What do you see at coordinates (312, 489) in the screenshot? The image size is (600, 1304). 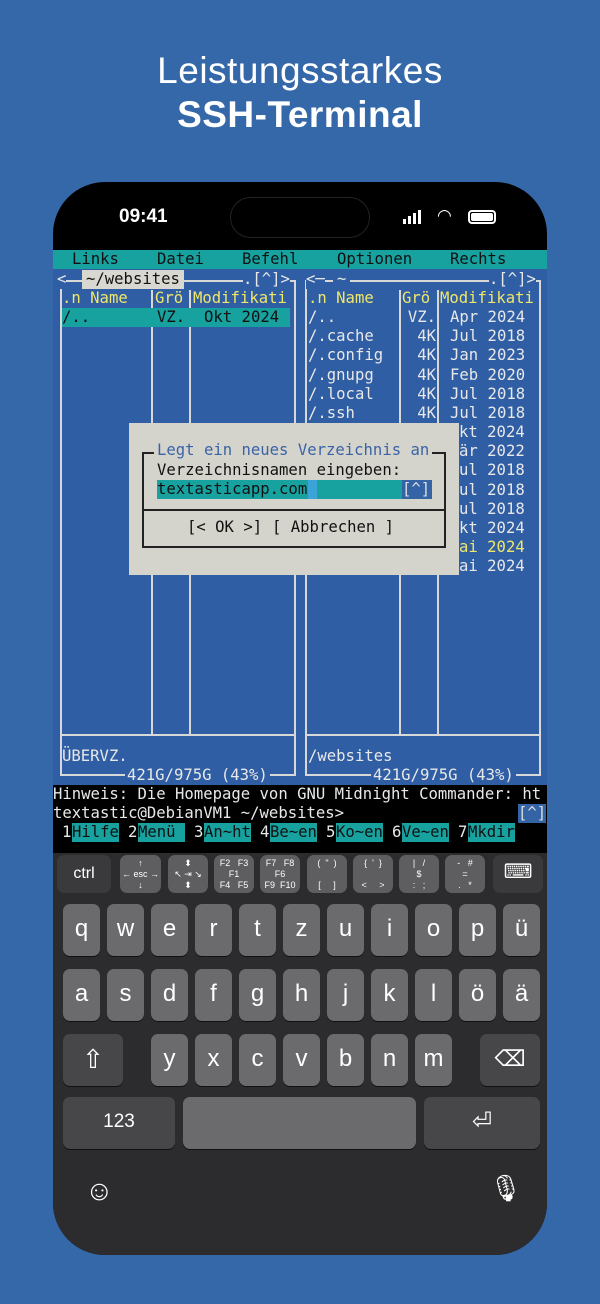 I see `text-cursor` at bounding box center [312, 489].